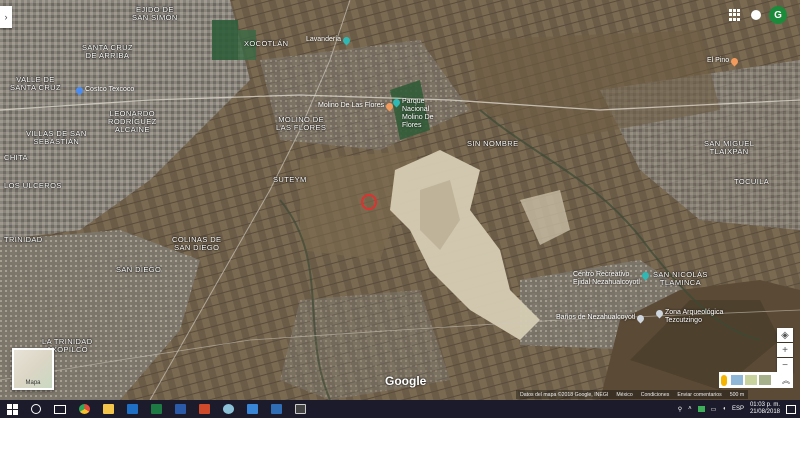 This screenshot has height=449, width=800. I want to click on taskbar-chrome, so click(84, 409).